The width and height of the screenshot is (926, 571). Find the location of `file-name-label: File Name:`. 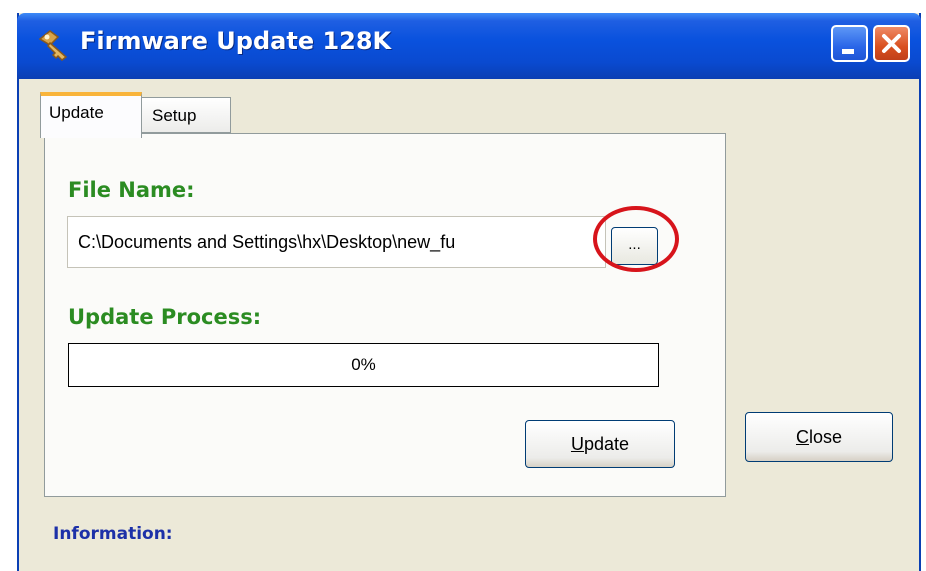

file-name-label: File Name: is located at coordinates (131, 190).